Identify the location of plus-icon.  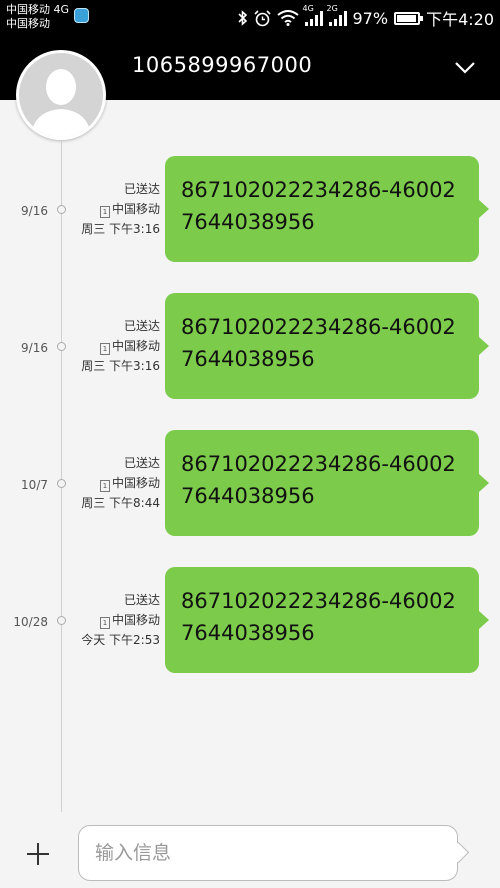
(38, 854).